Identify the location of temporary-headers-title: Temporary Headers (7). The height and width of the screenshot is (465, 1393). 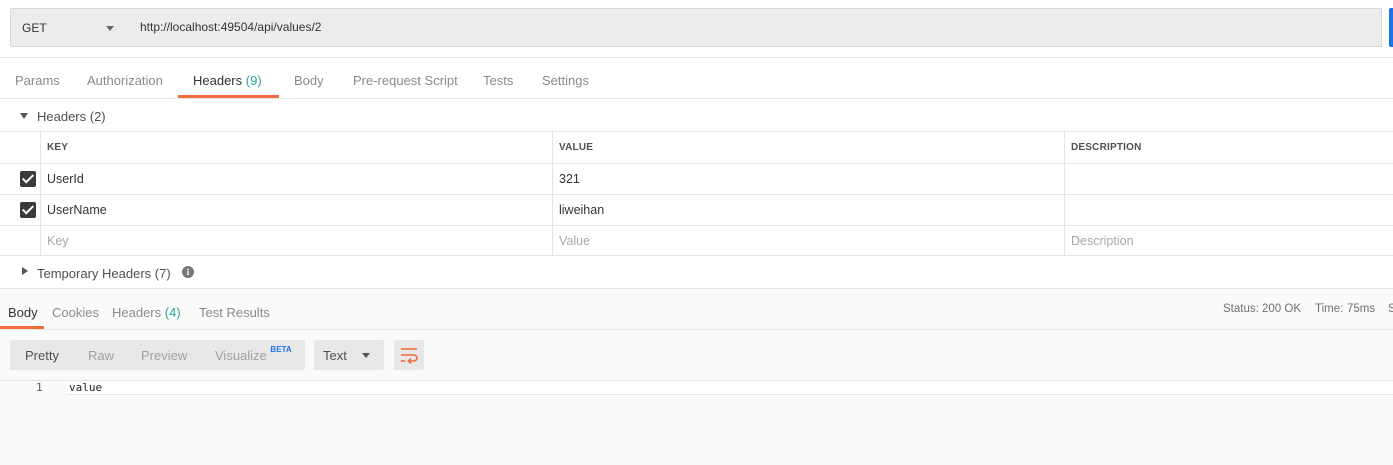
(104, 273).